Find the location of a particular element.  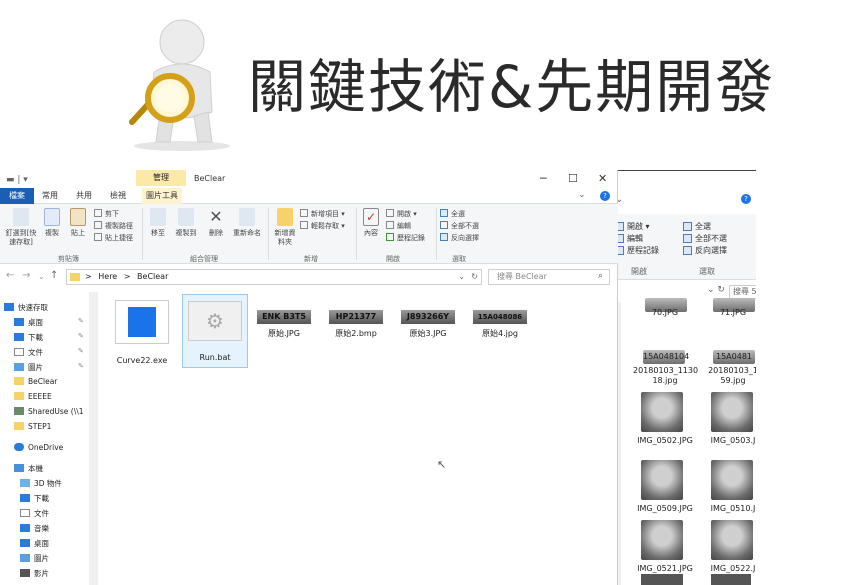

delete-button: ✕ 刪除 is located at coordinates (216, 223).